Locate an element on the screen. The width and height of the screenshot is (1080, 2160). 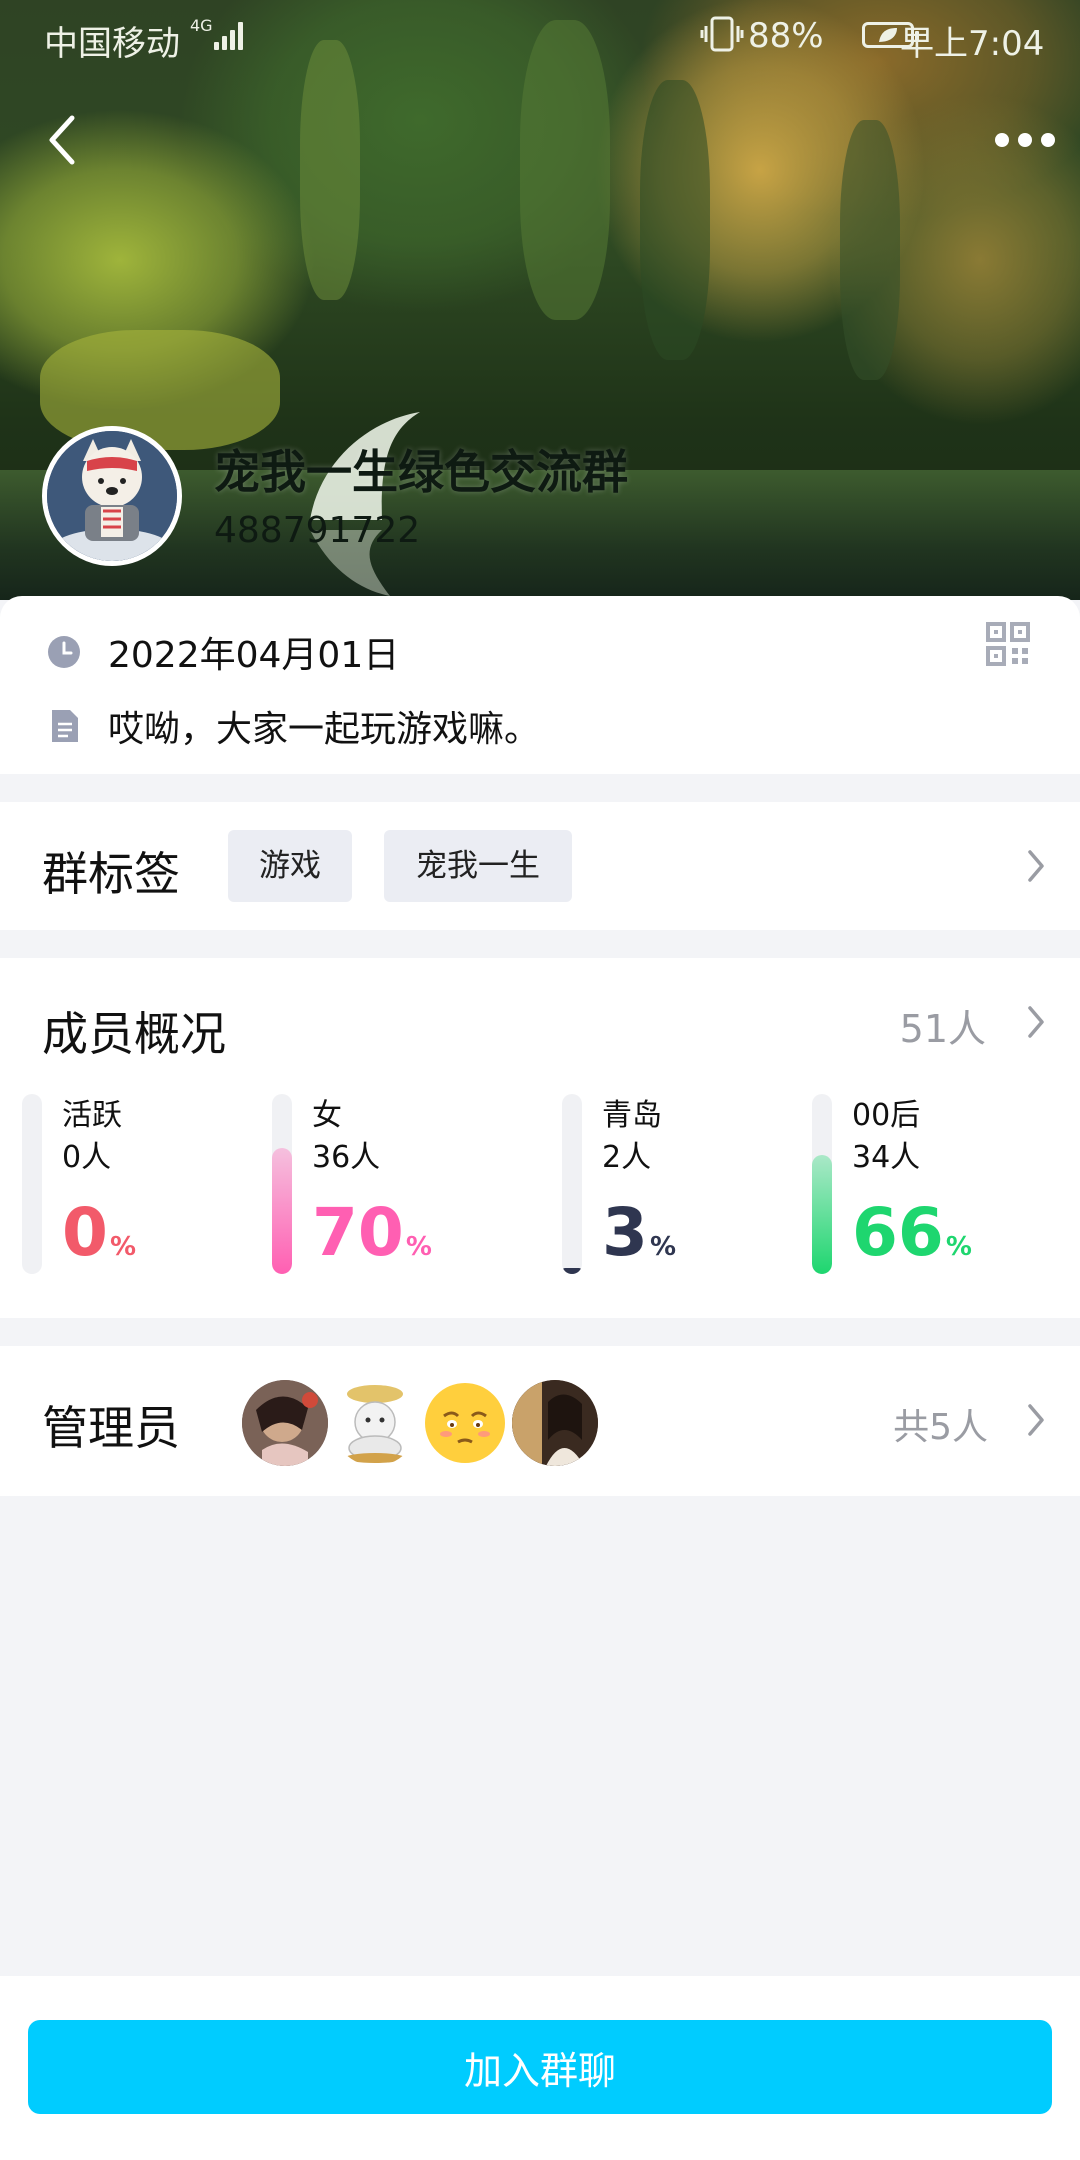
description-row: 哎呦，大家一起玩游戏嘛。 is located at coordinates (293, 726).